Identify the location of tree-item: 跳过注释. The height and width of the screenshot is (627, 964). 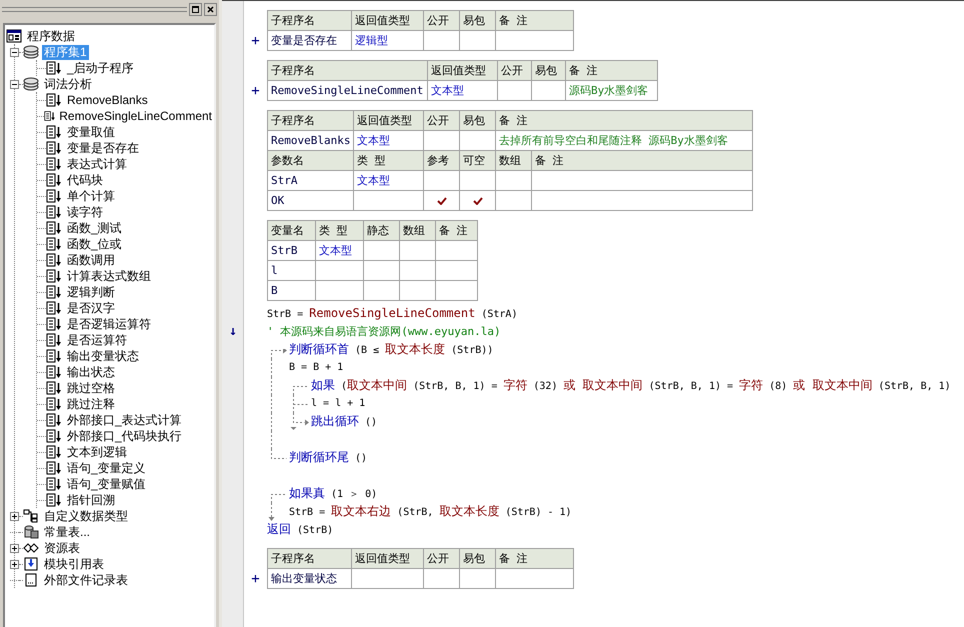
(91, 404).